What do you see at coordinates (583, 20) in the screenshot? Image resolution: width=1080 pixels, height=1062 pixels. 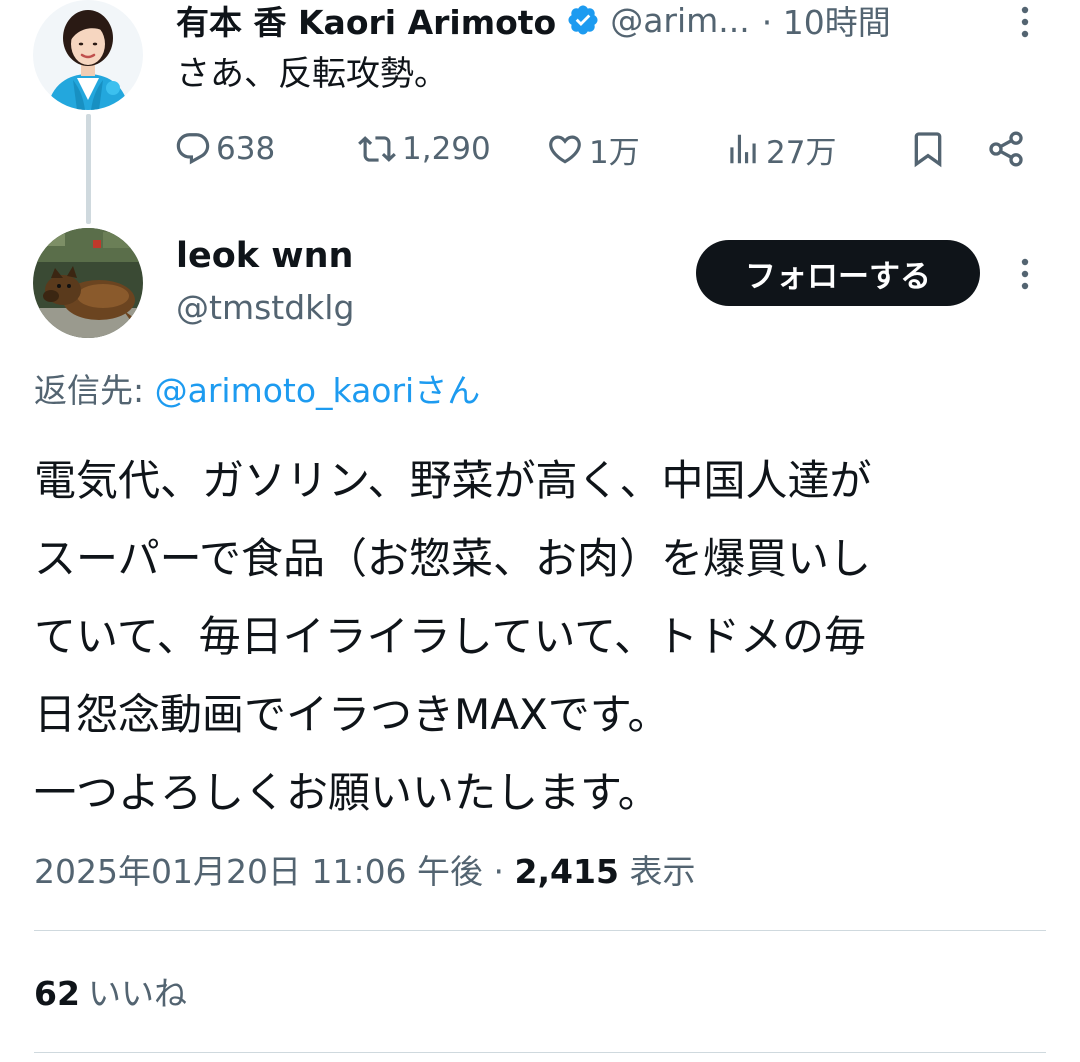 I see `verified-badge-icon` at bounding box center [583, 20].